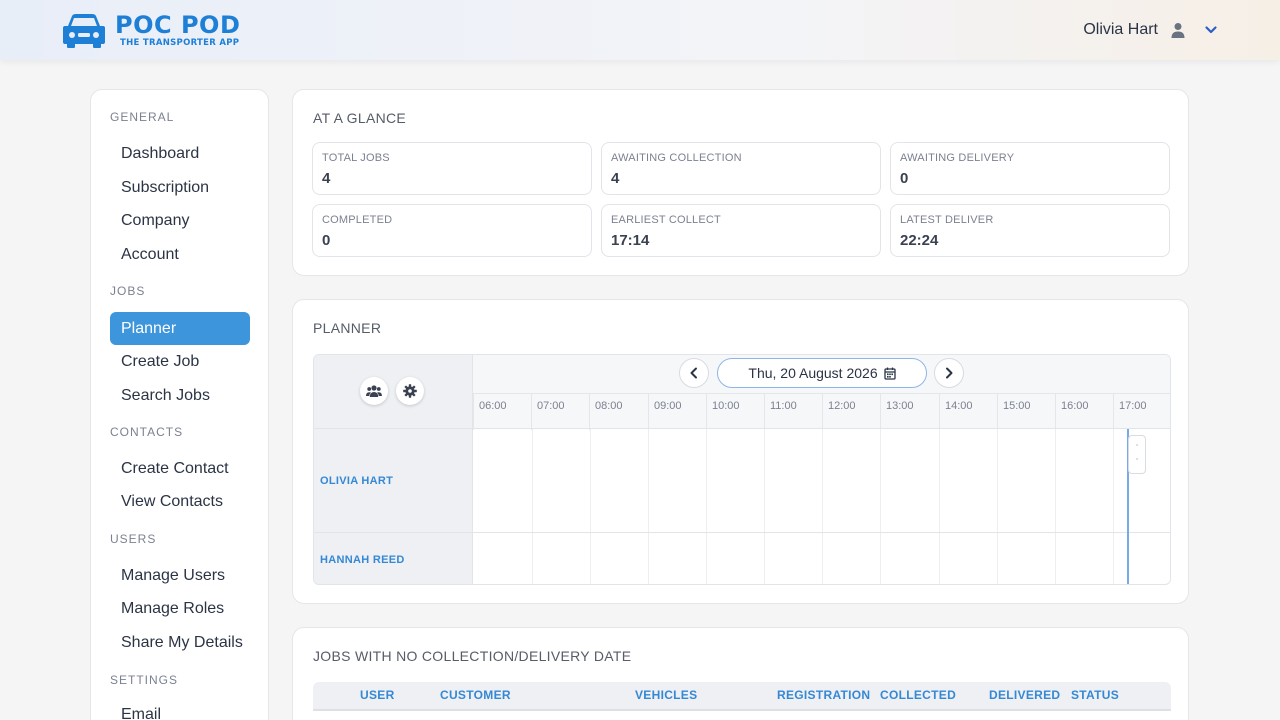 This screenshot has width=1280, height=720. Describe the element at coordinates (180, 608) in the screenshot. I see `sidebar-item-manage-roles: Manage Roles` at that location.